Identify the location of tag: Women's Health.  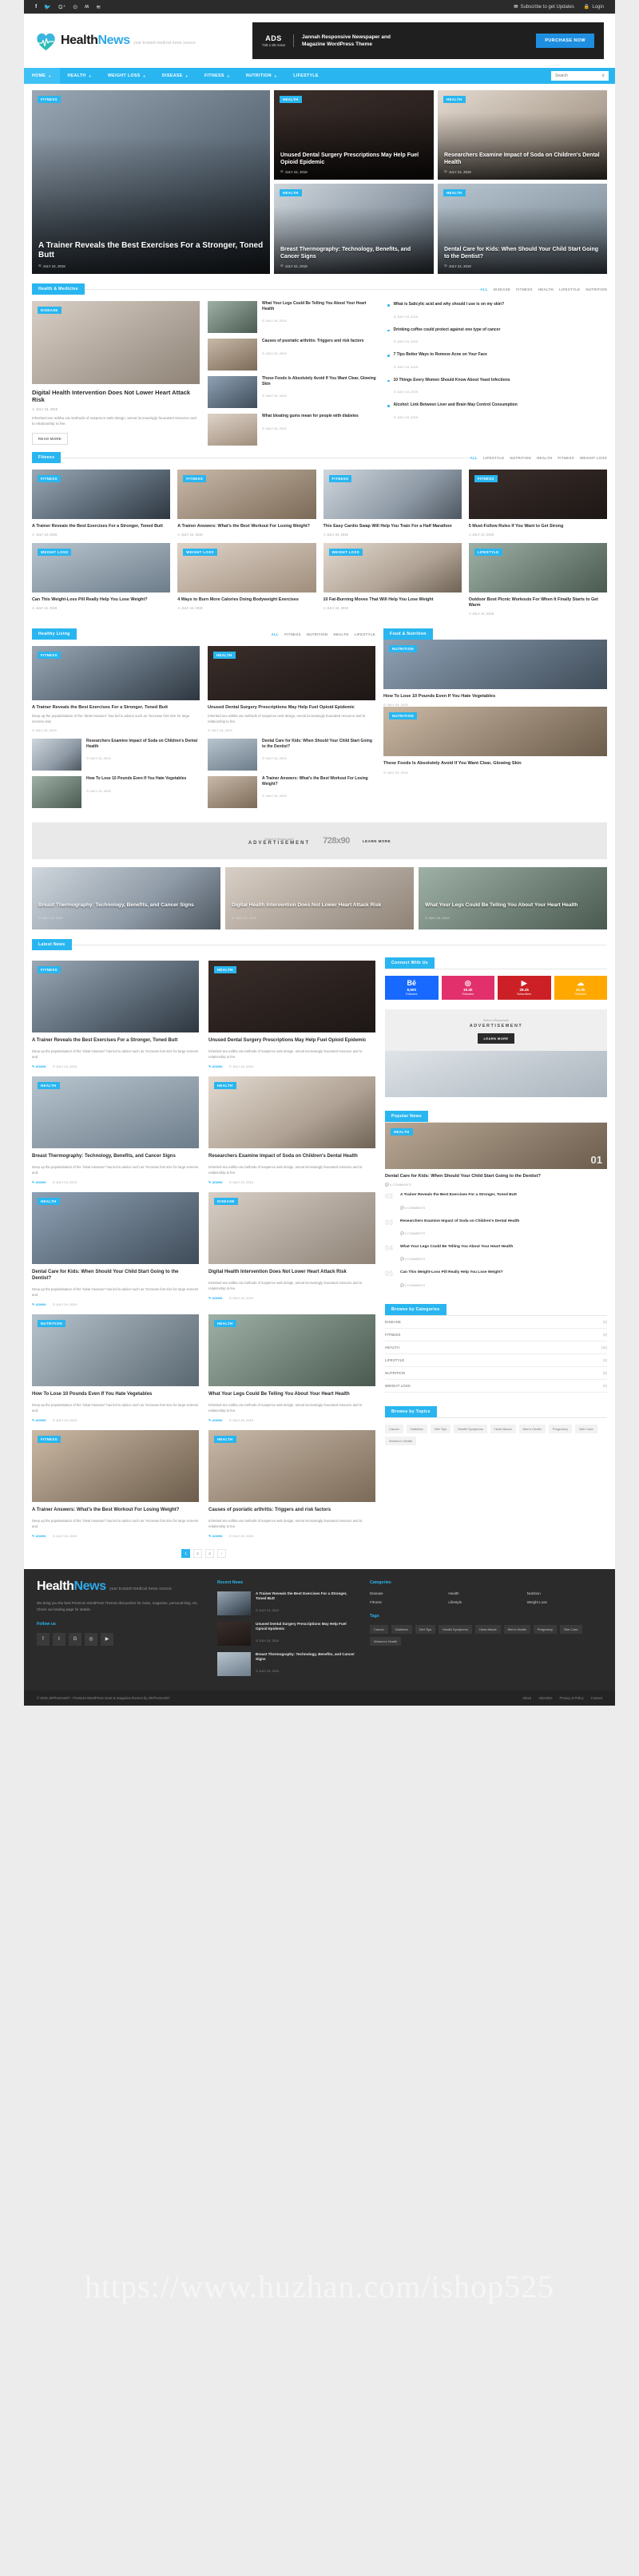
(386, 1642).